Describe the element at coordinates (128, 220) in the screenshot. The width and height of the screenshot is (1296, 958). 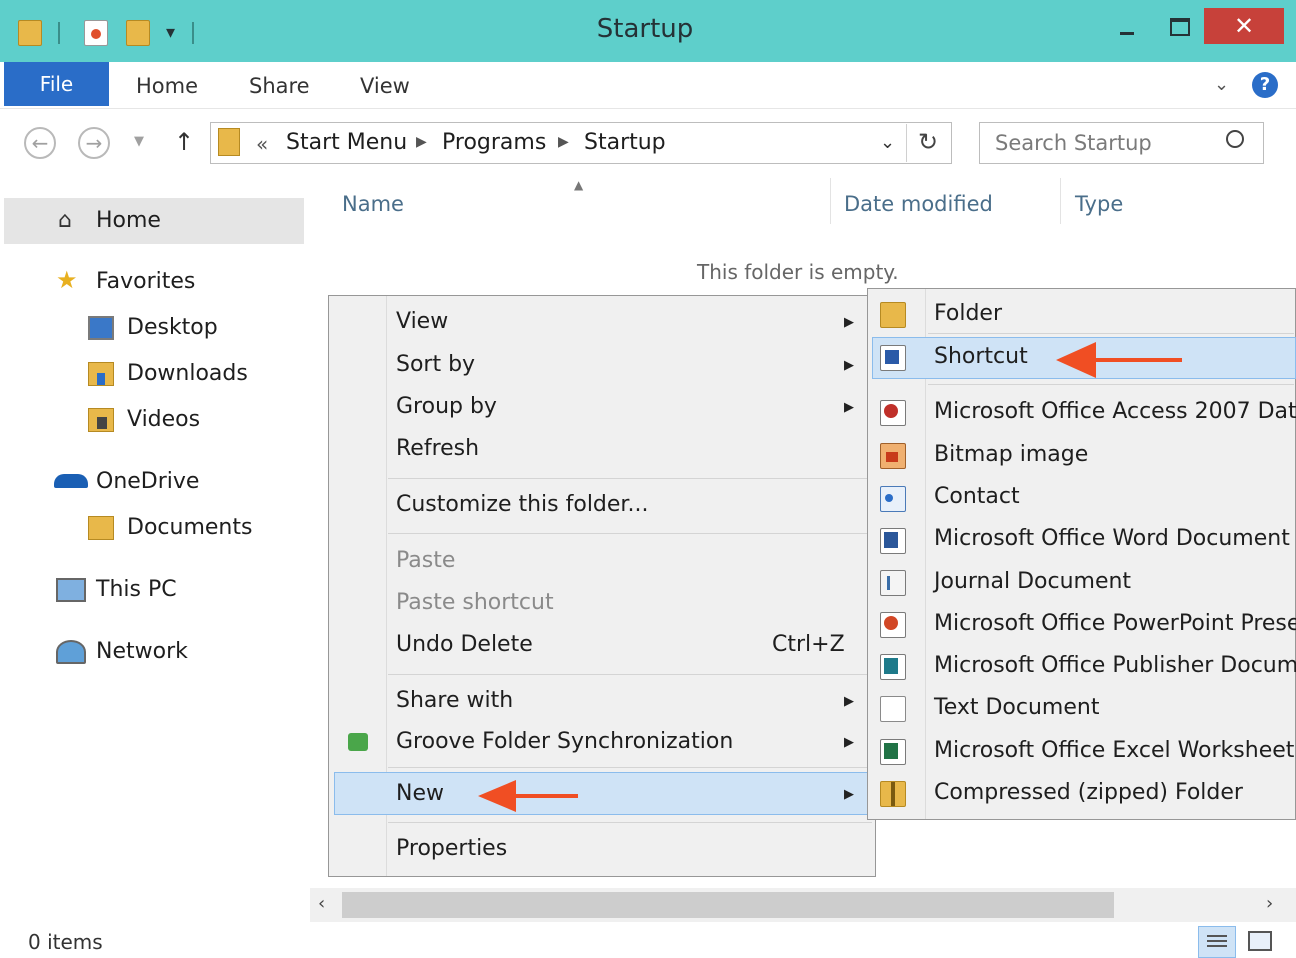
I see `nav-home: Home` at that location.